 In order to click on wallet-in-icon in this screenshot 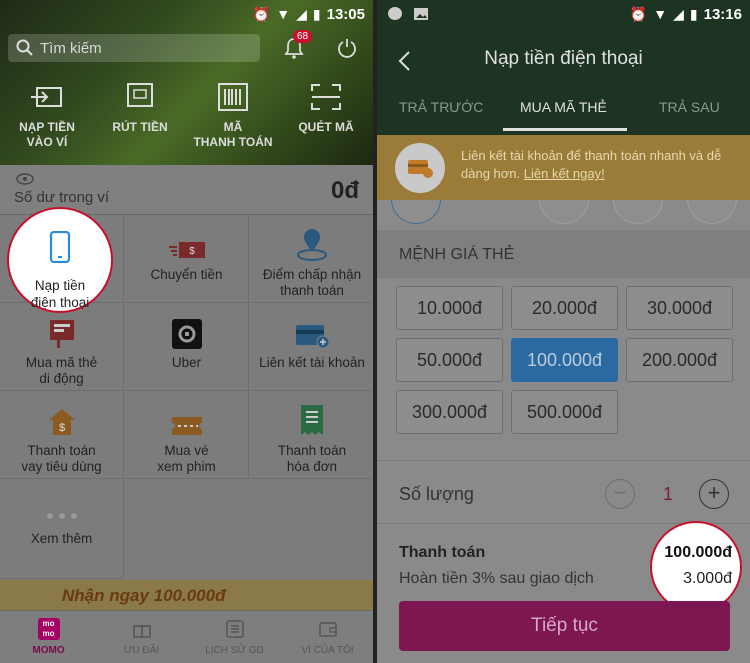, I will do `click(46, 97)`.